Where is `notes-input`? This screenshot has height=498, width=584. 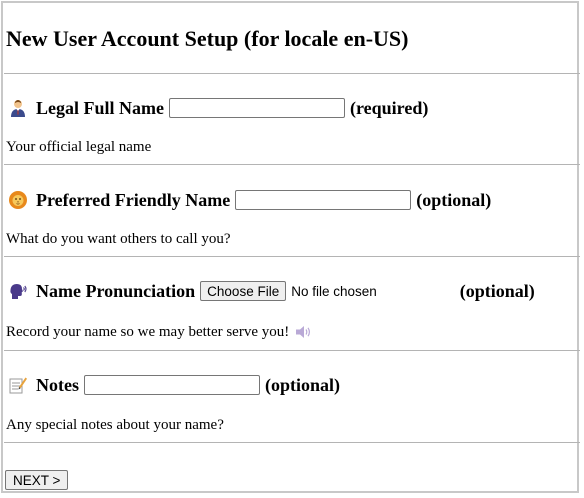 notes-input is located at coordinates (172, 385).